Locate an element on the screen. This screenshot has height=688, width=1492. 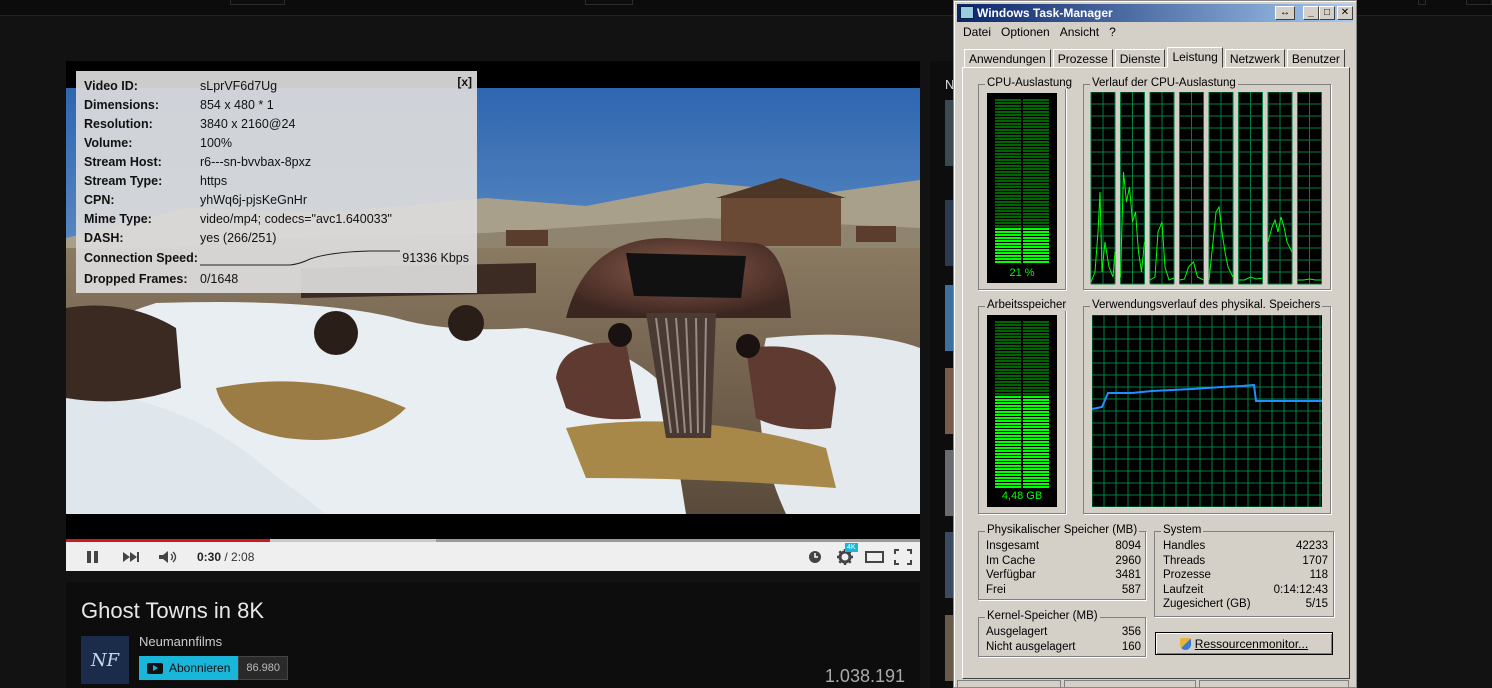
stats-row: DASH: yes (266/251) is located at coordinates (276, 238).